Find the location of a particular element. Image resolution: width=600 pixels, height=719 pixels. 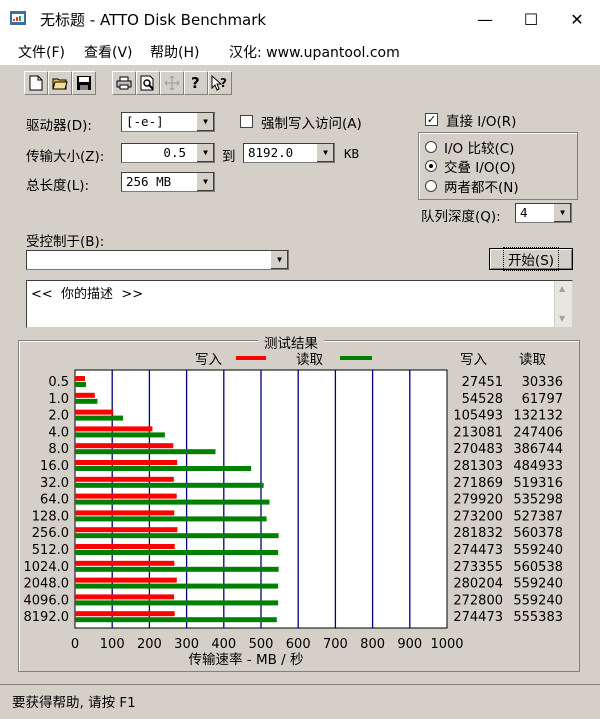

y-tick-label: 32.0 is located at coordinates (54, 483).